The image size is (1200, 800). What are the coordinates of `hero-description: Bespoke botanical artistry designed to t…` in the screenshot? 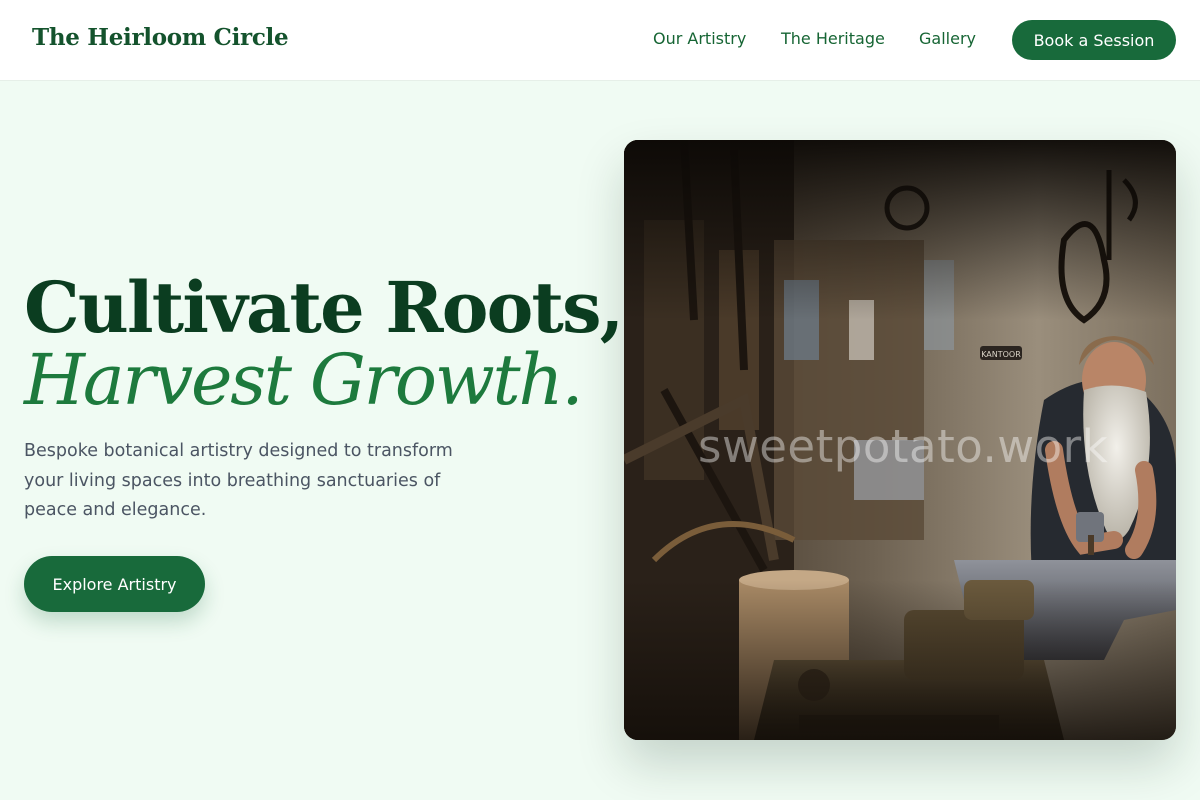 It's located at (238, 480).